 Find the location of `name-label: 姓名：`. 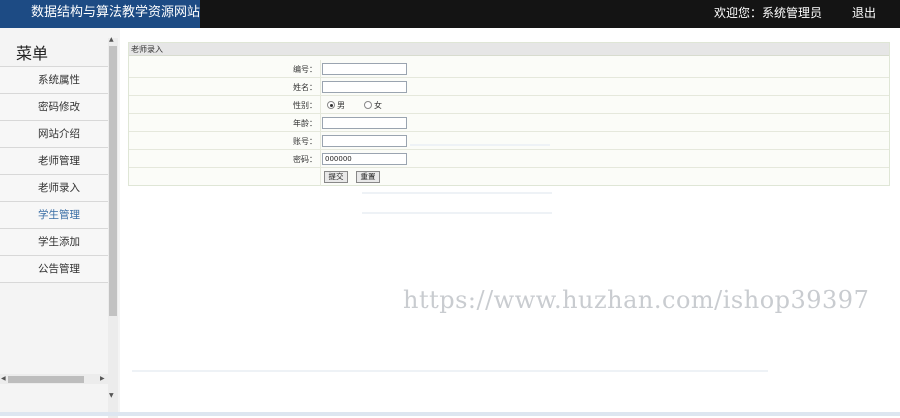

name-label: 姓名： is located at coordinates (305, 87).